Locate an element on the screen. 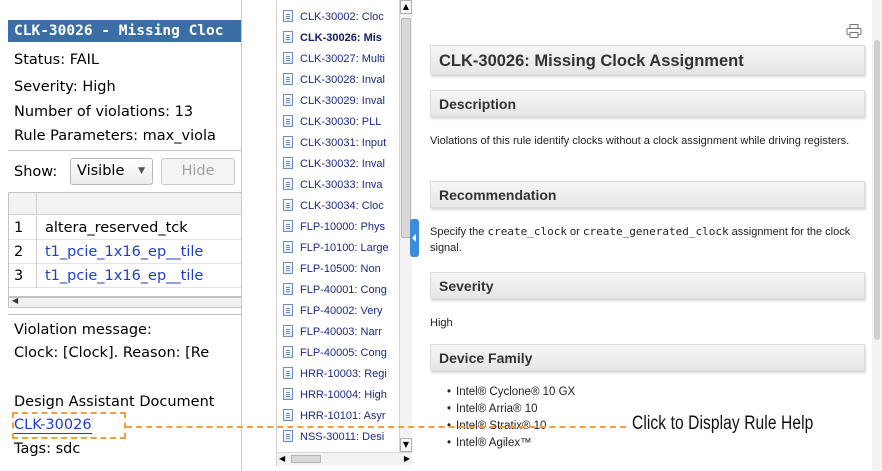 The height and width of the screenshot is (471, 882). tree-item-label: FLP-10500: Non is located at coordinates (340, 269).